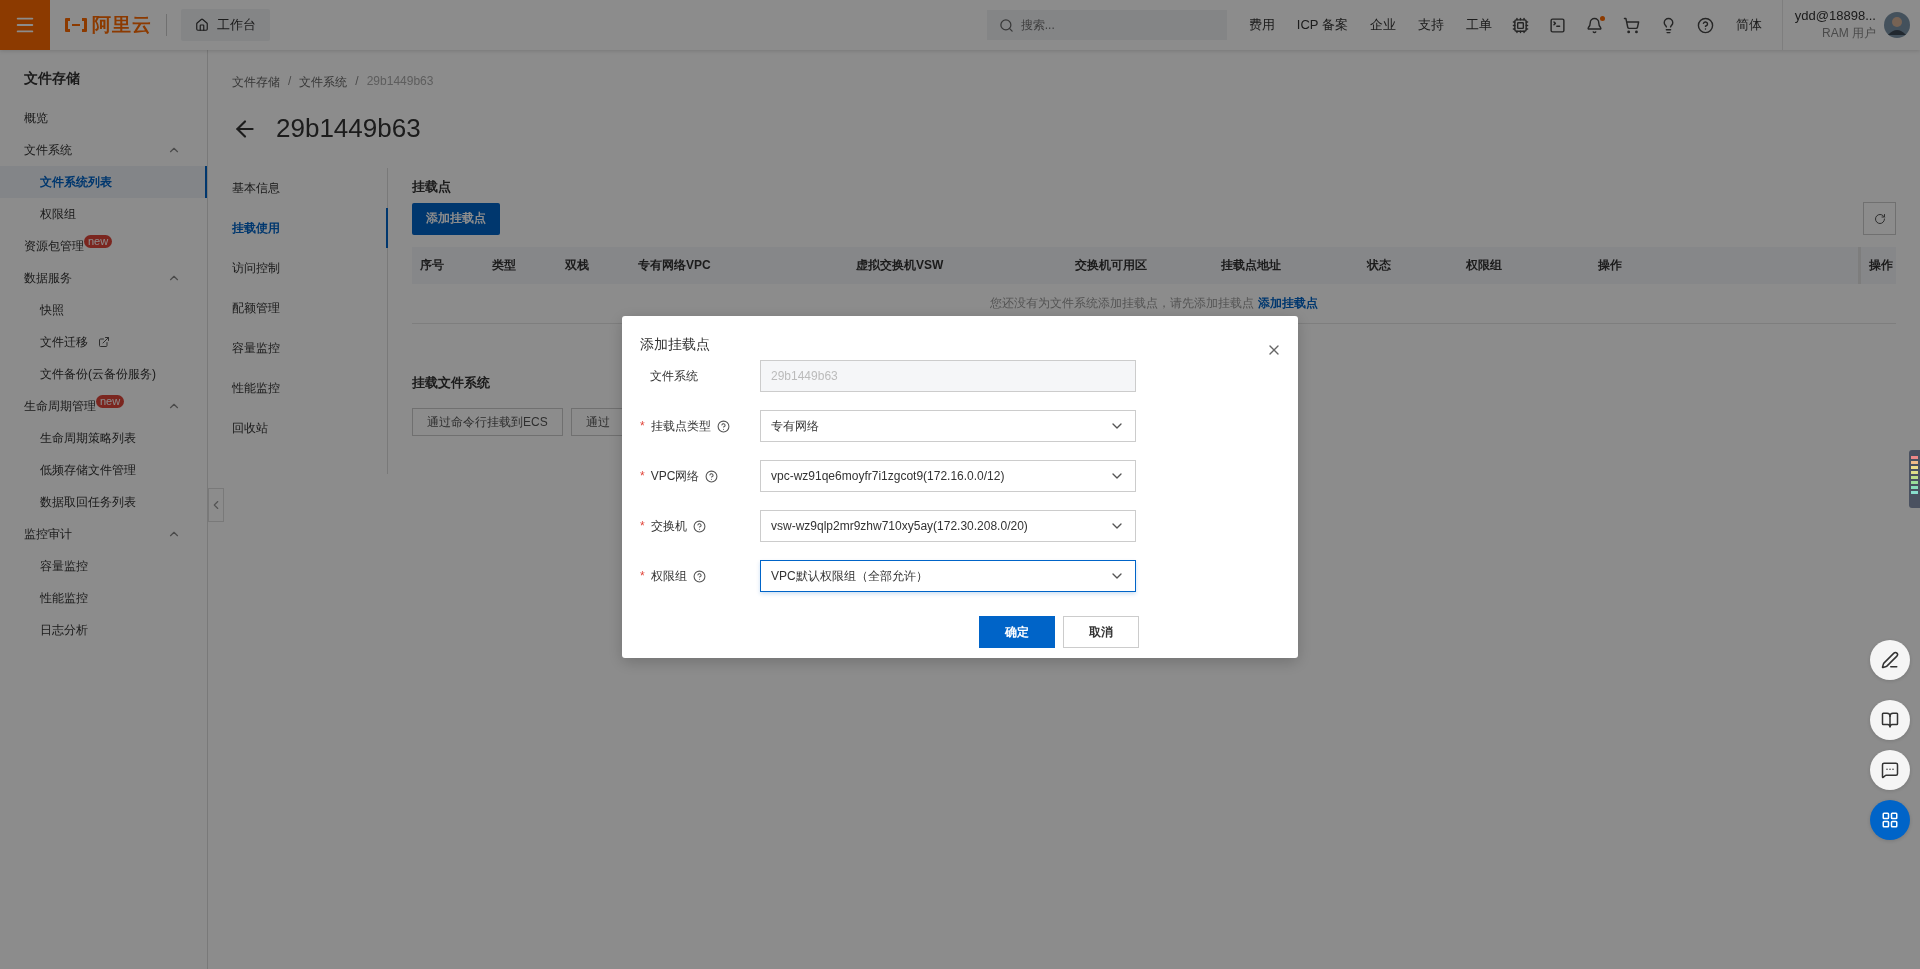 The width and height of the screenshot is (1920, 969). Describe the element at coordinates (431, 187) in the screenshot. I see `section-title: 挂载点` at that location.